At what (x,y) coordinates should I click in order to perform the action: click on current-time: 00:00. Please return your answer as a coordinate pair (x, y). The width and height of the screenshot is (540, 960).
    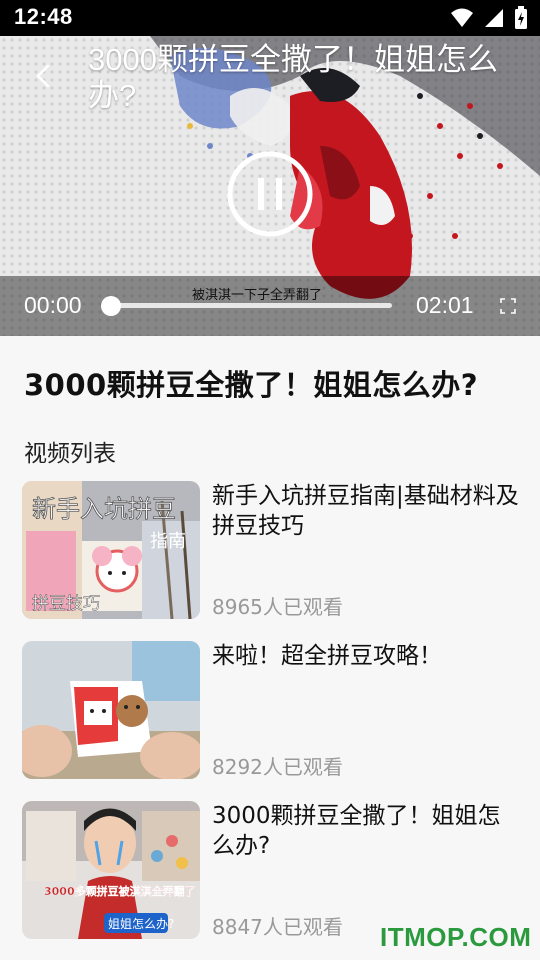
    Looking at the image, I should click on (53, 305).